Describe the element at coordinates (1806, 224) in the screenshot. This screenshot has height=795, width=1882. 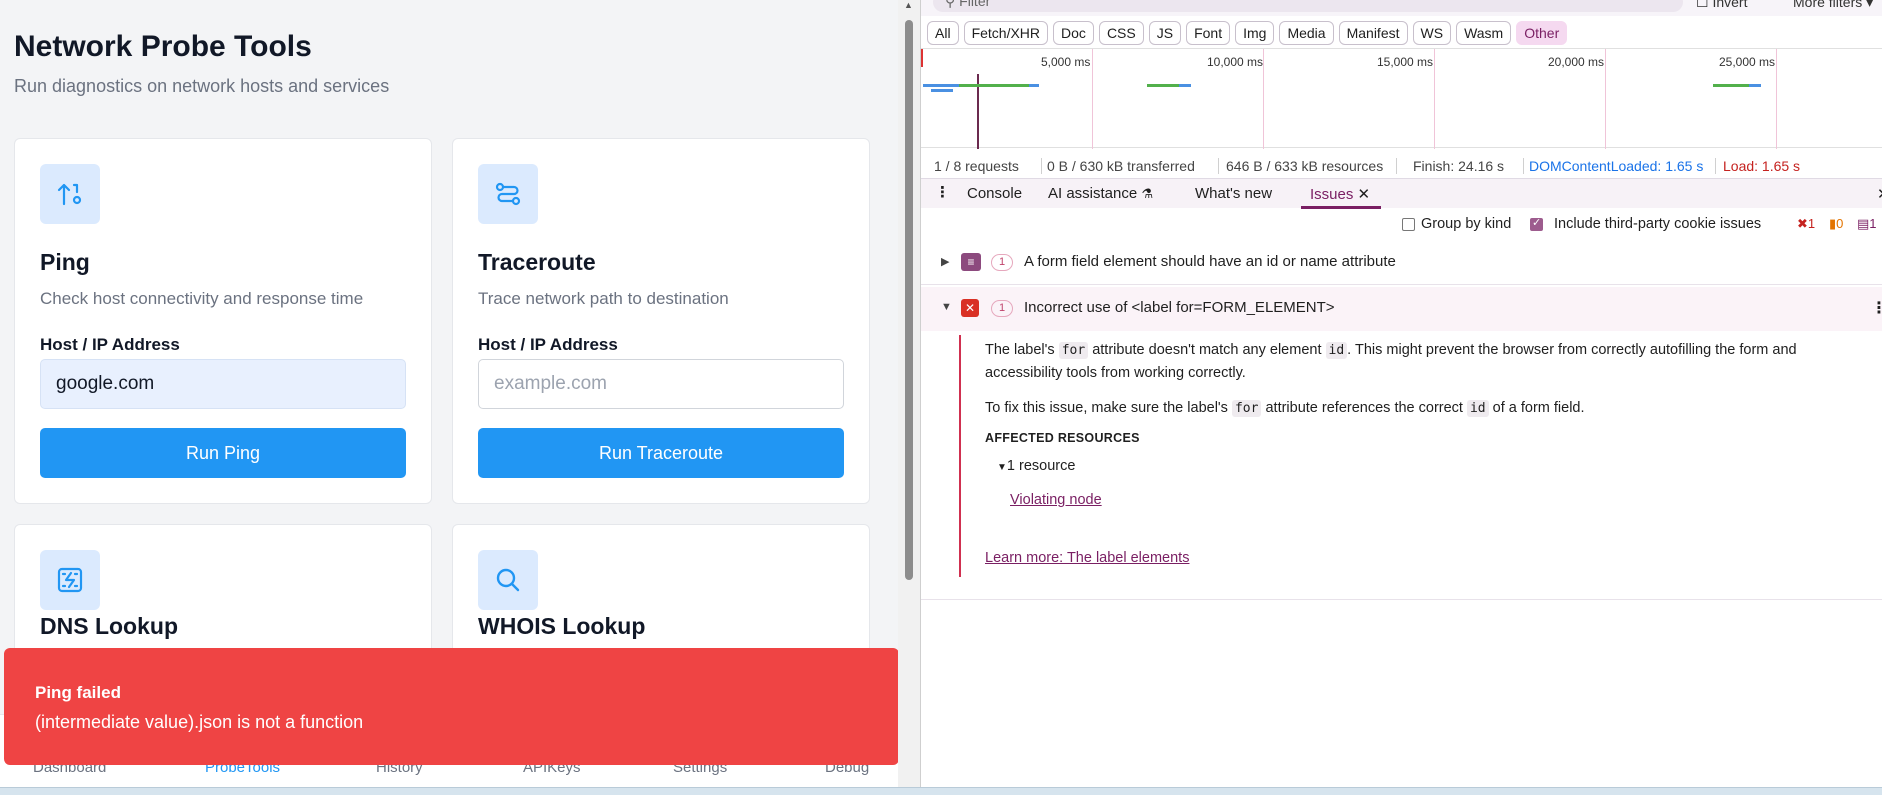
I see `error-count-badge: ✖1` at that location.